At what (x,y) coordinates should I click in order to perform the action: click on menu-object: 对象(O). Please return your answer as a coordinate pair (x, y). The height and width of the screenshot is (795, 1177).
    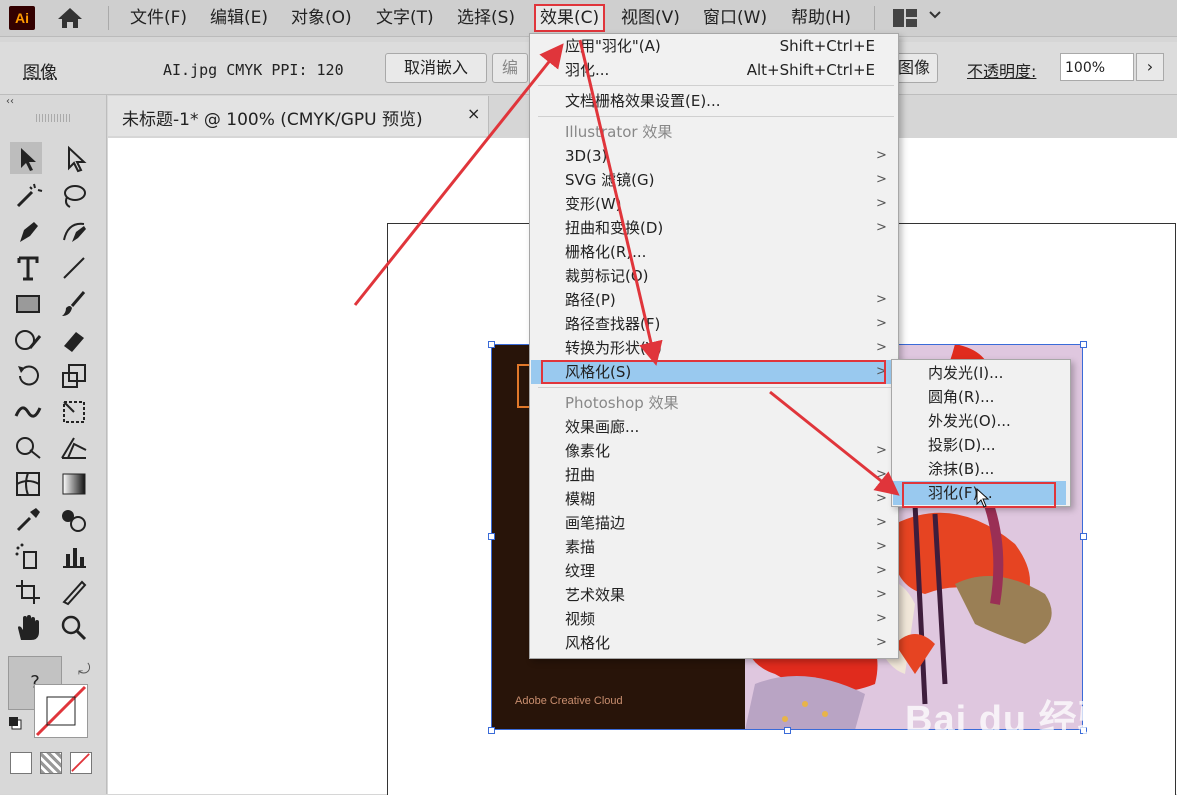
    Looking at the image, I should click on (321, 18).